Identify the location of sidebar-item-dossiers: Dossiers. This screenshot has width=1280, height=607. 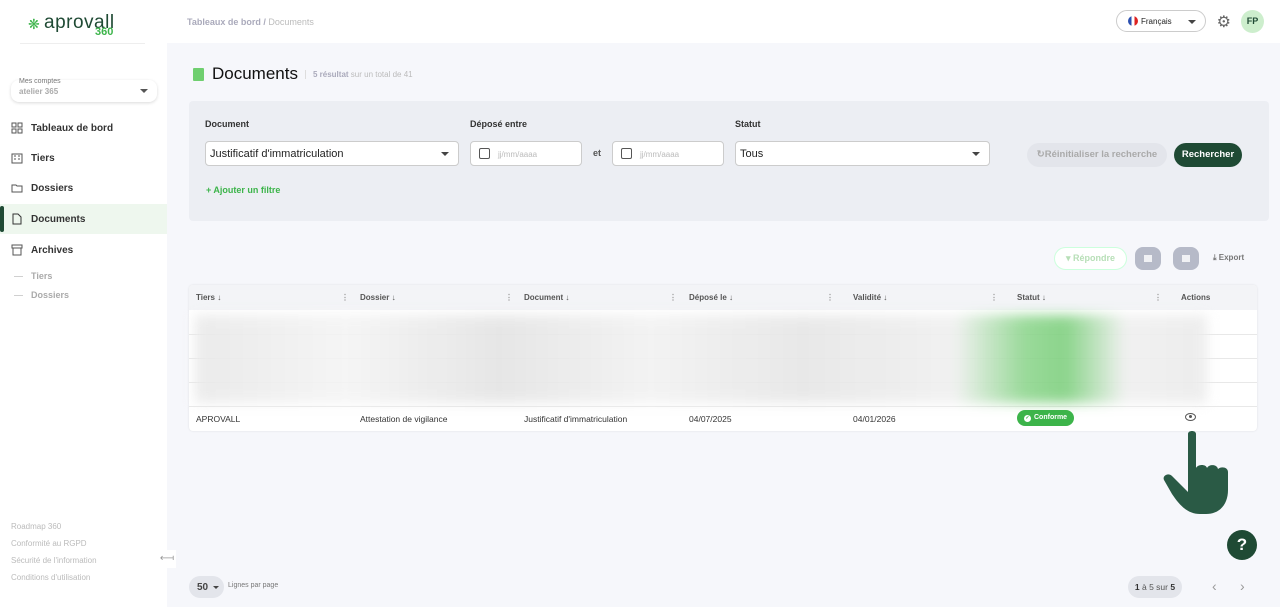
(83, 188).